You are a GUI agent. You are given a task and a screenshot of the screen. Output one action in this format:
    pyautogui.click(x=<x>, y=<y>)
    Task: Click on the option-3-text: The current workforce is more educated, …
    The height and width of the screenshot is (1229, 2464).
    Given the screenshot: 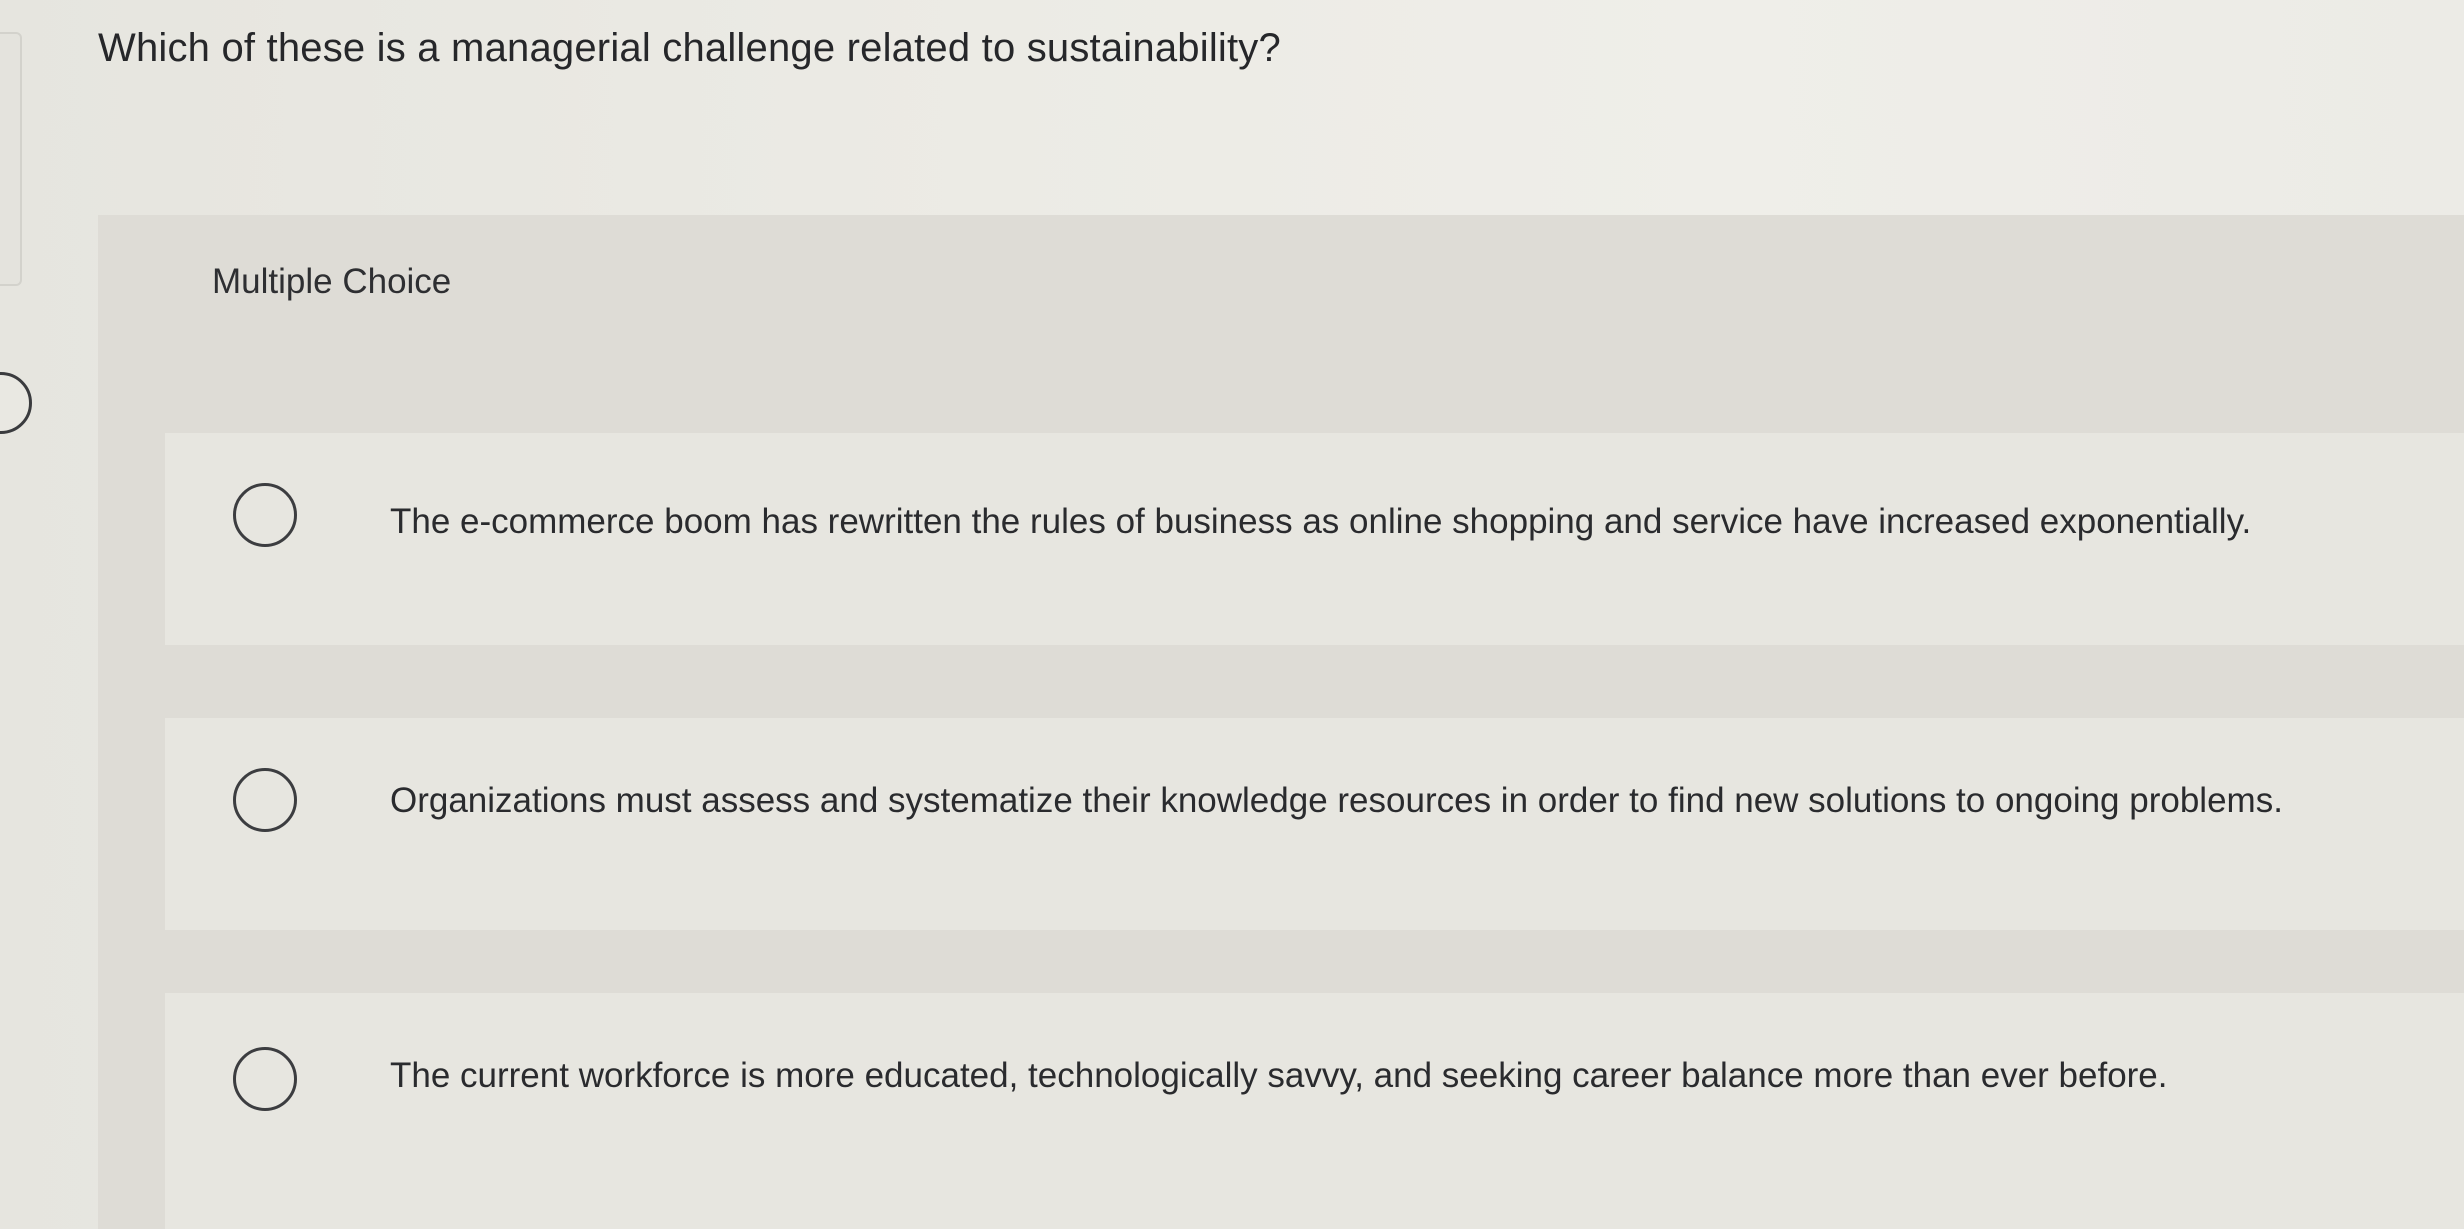 What is the action you would take?
    pyautogui.click(x=1385, y=1076)
    